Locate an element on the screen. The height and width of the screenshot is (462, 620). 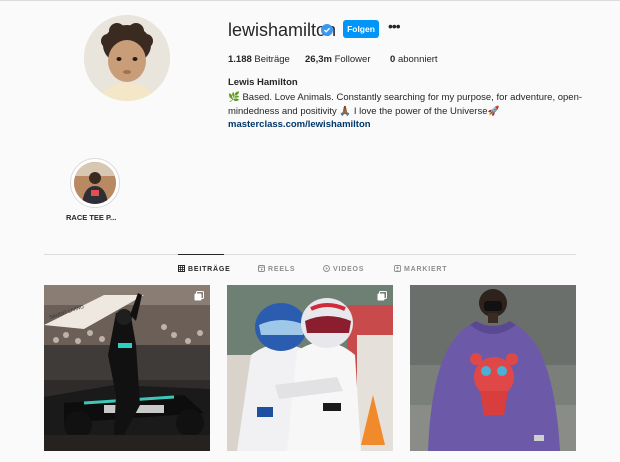
post-image: SAUDIT LIVING is located at coordinates (127, 368).